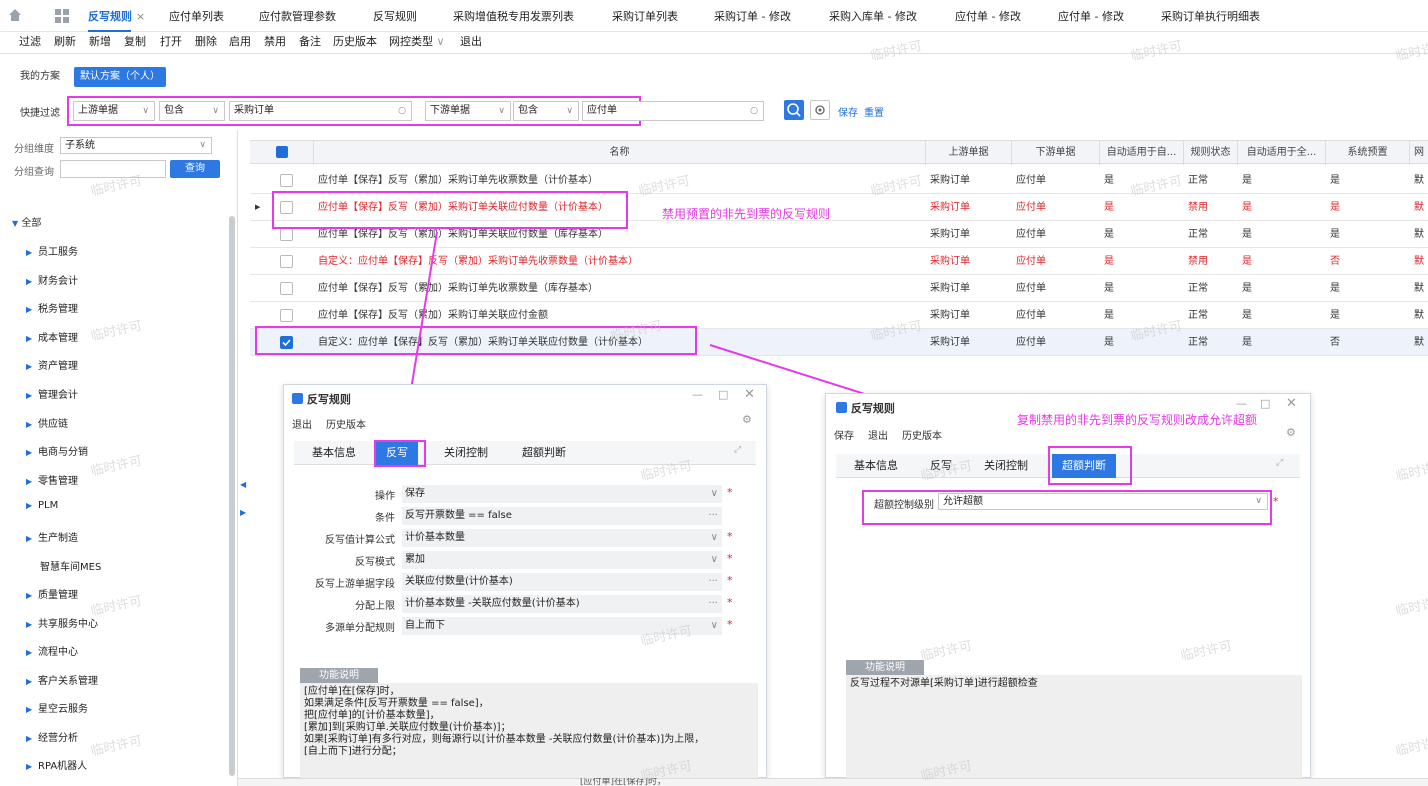  Describe the element at coordinates (1074, 727) in the screenshot. I see `dialog2-description: 反写过程不对源单[采购订单]进行超额检查` at that location.